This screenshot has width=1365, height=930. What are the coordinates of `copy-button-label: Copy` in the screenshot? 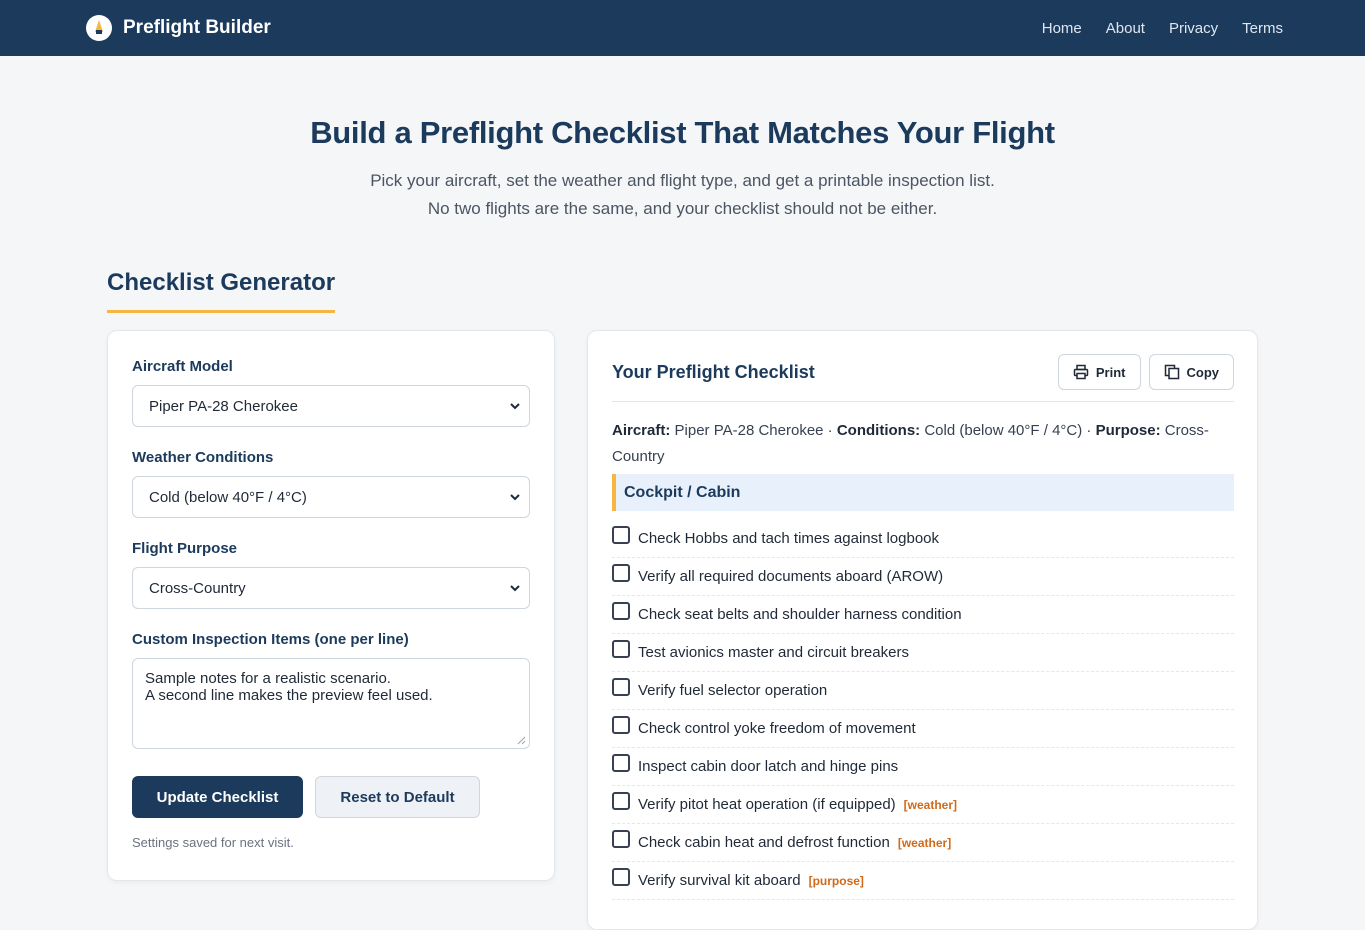 It's located at (1203, 372).